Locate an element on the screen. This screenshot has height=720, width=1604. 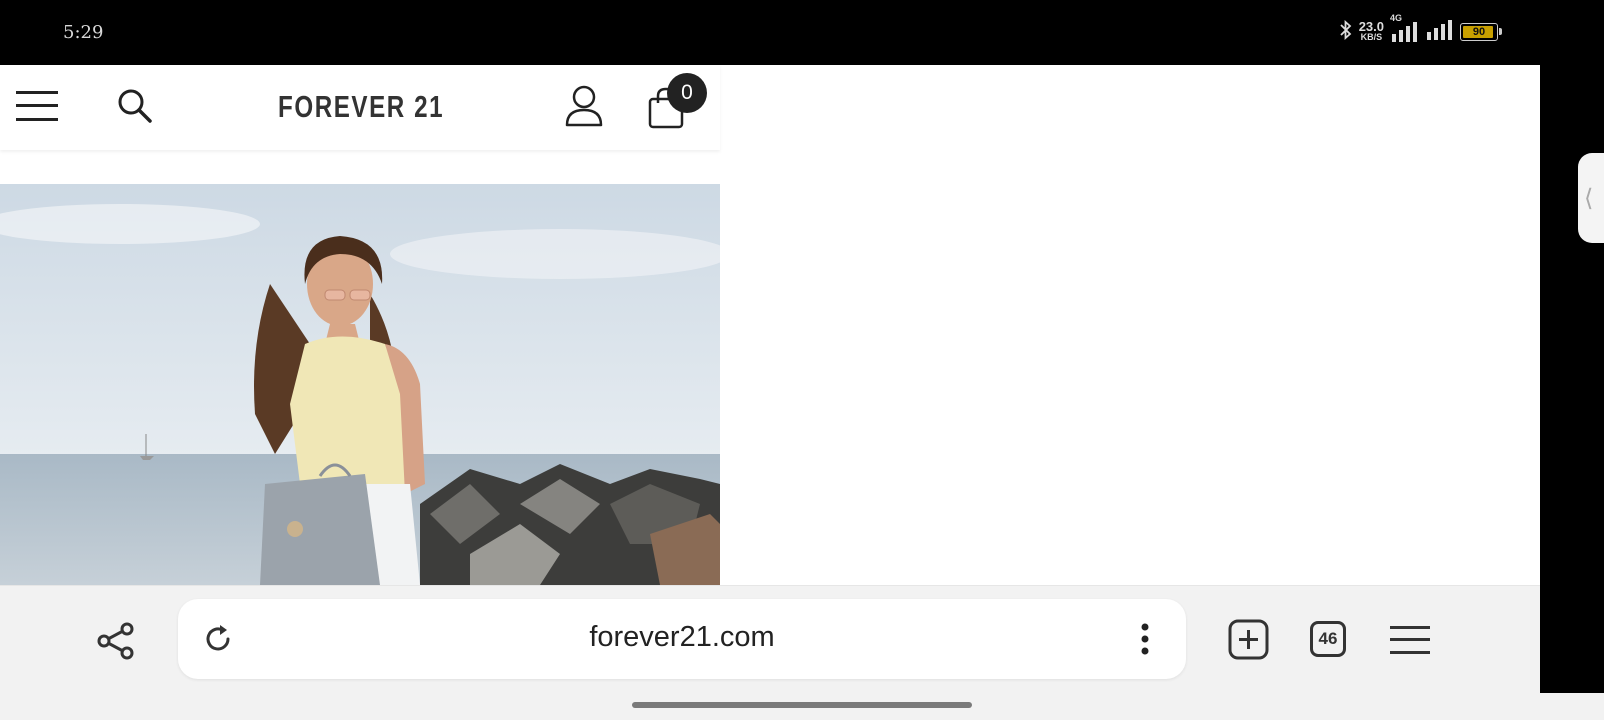
cart-count-badge: 0 is located at coordinates (687, 93).